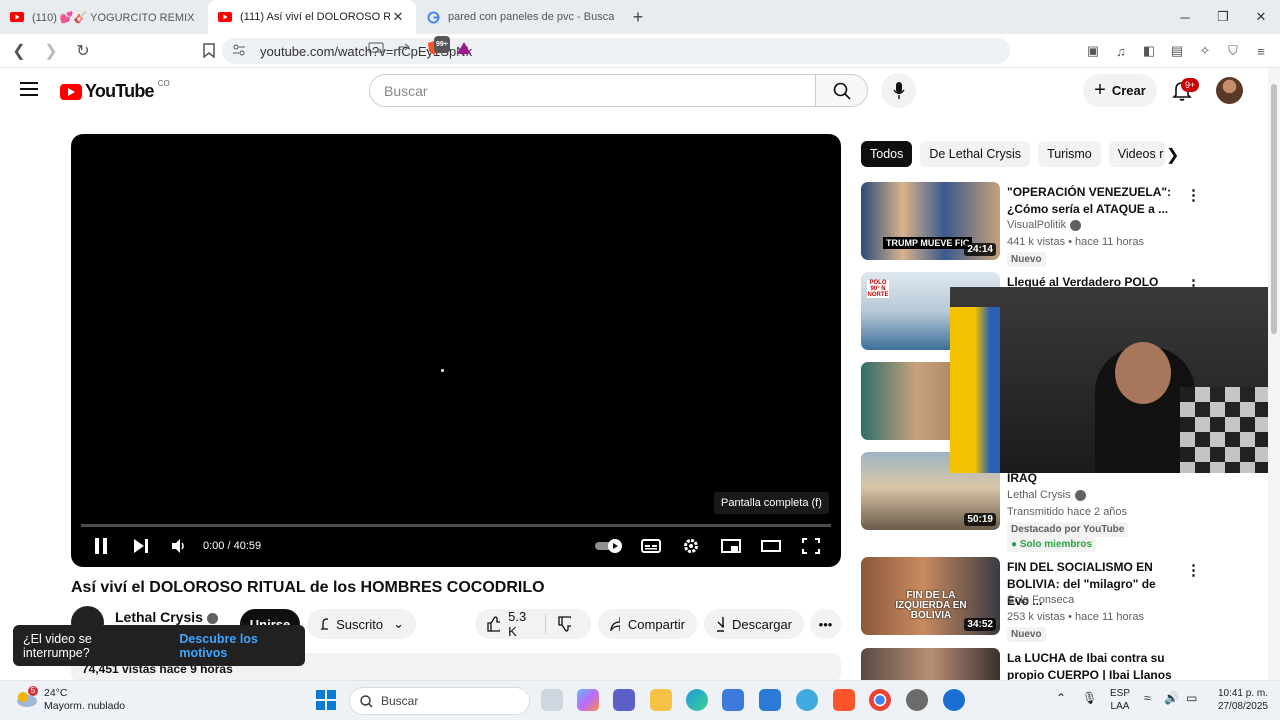  What do you see at coordinates (1223, 17) in the screenshot?
I see `maximize-icon: ❐` at bounding box center [1223, 17].